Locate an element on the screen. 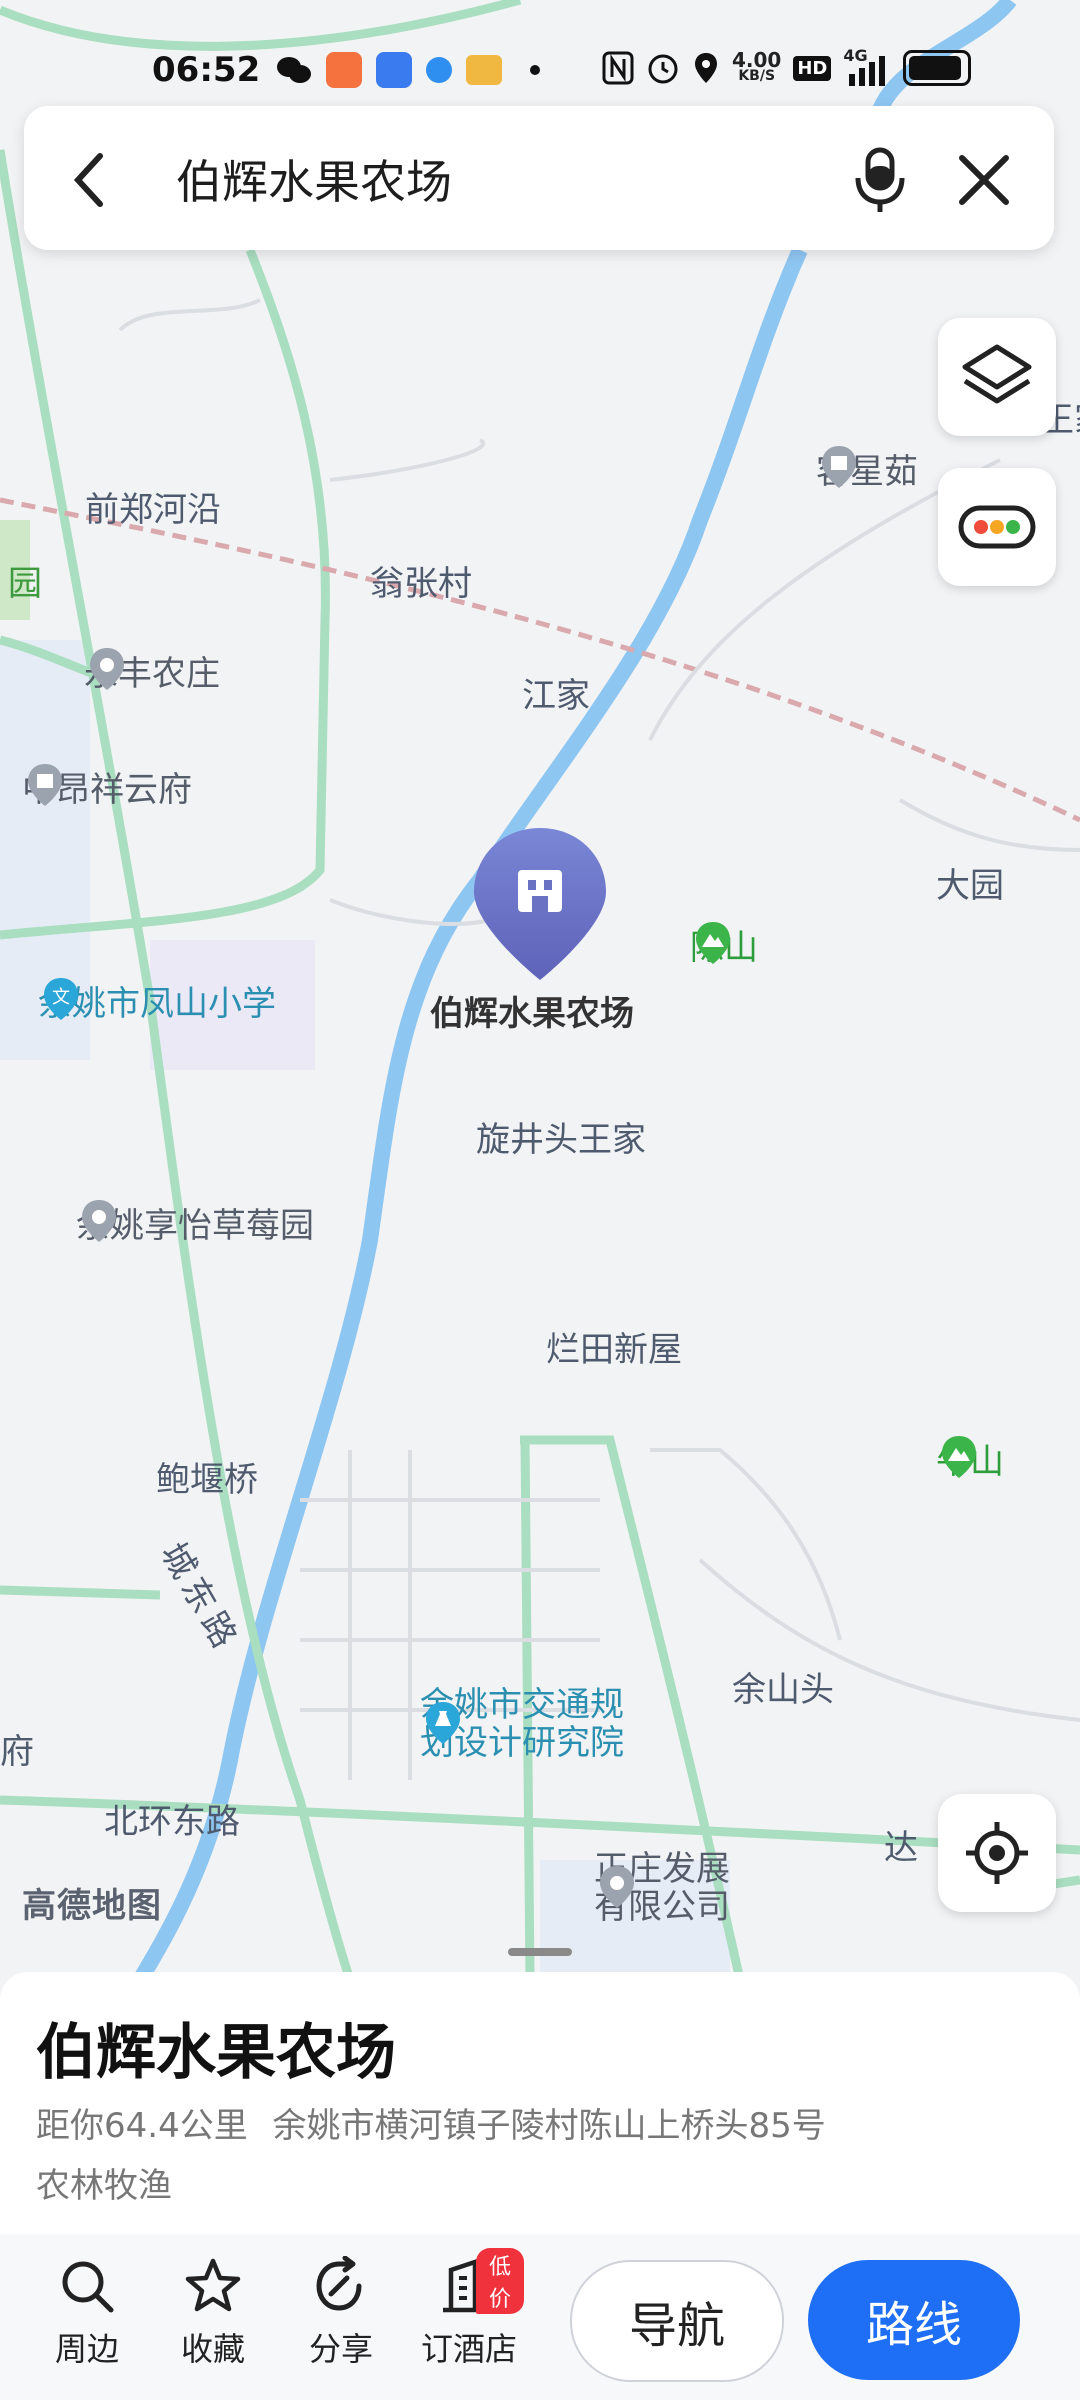  hd-badge: HD is located at coordinates (812, 68).